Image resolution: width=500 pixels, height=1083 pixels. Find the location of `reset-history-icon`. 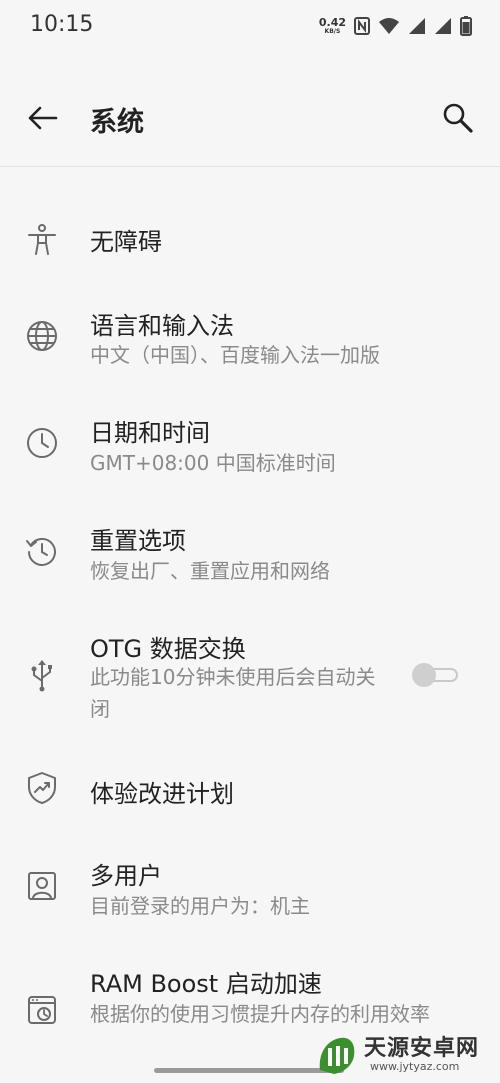

reset-history-icon is located at coordinates (41, 551).